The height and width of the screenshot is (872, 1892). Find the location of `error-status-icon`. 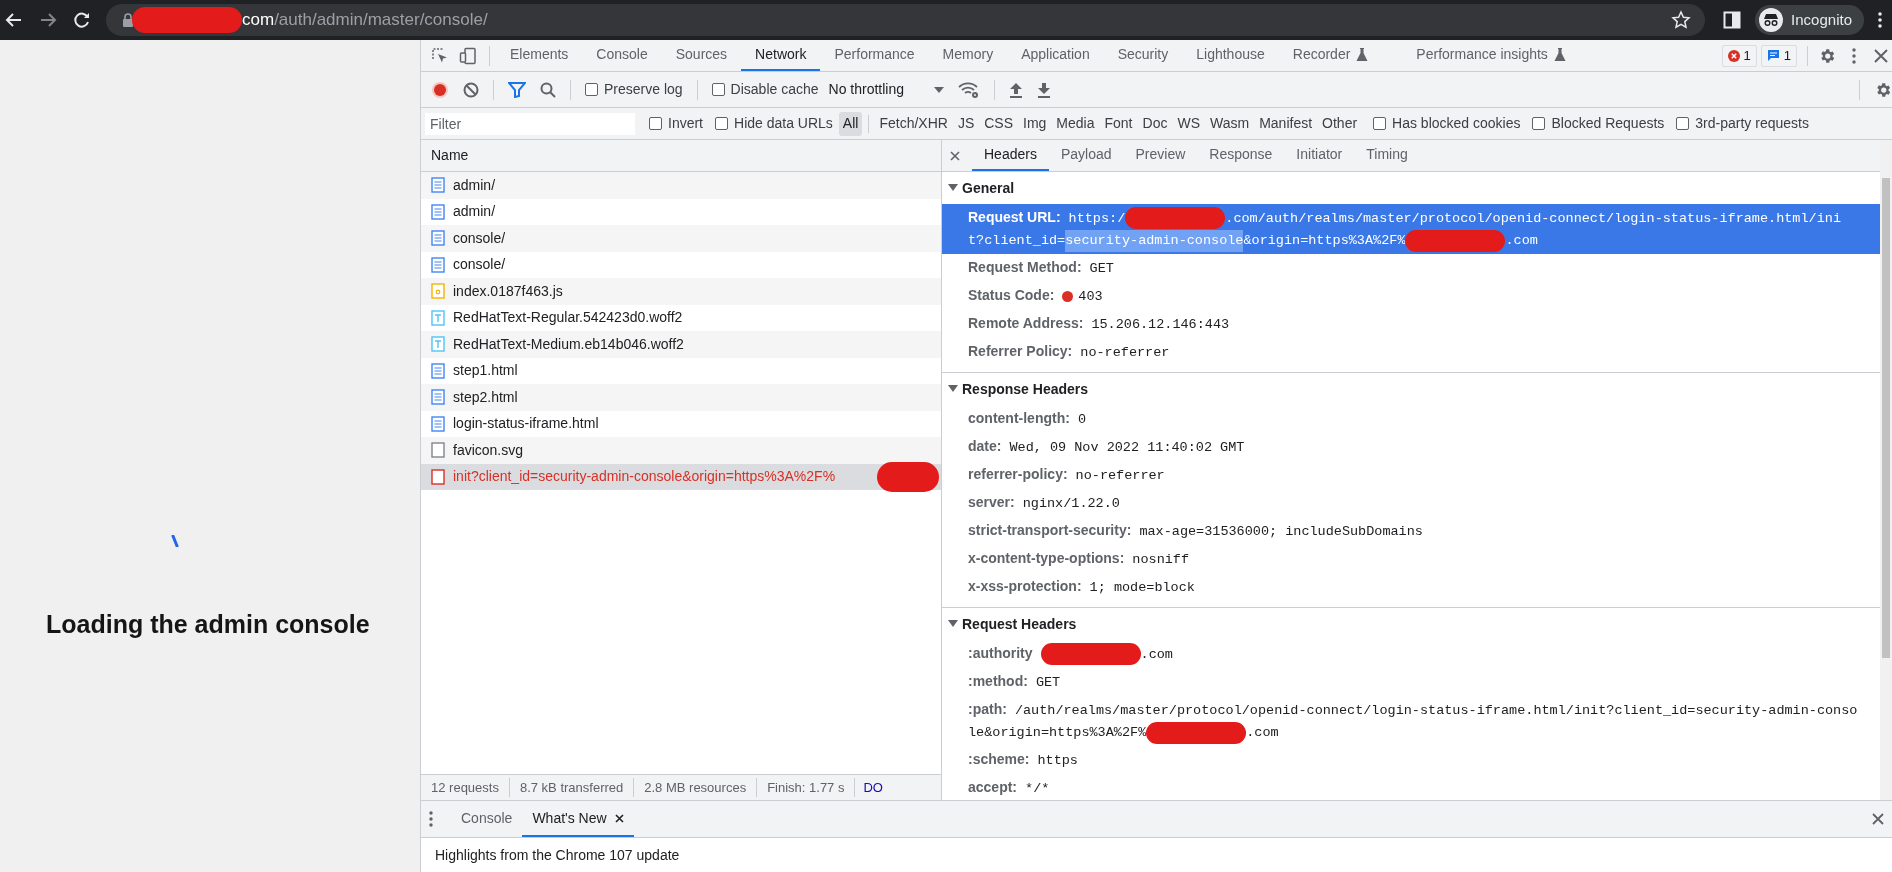

error-status-icon is located at coordinates (1068, 296).